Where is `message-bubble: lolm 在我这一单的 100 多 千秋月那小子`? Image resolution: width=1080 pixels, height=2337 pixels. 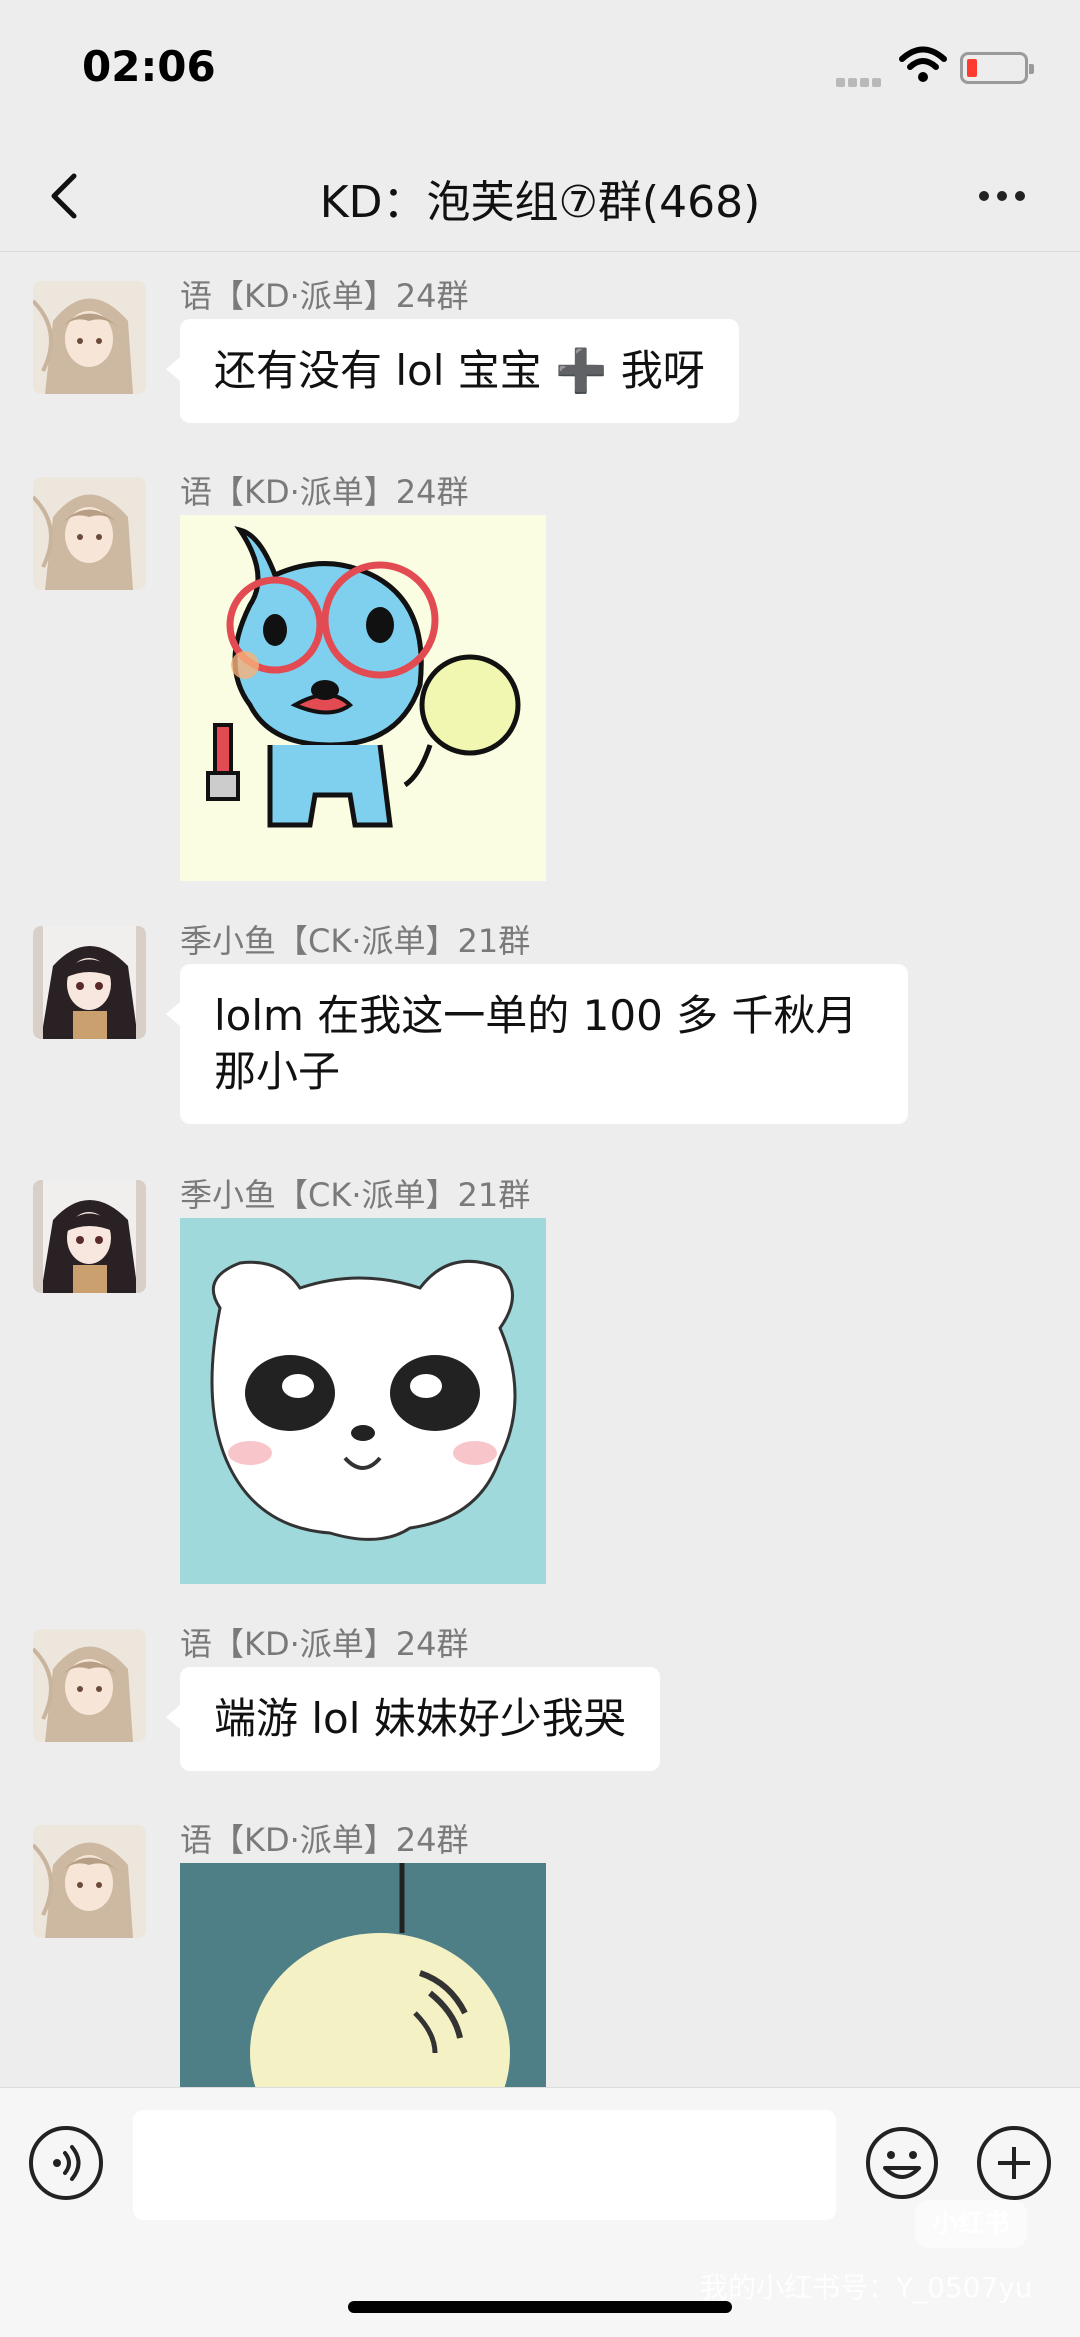 message-bubble: lolm 在我这一单的 100 多 千秋月那小子 is located at coordinates (537, 1044).